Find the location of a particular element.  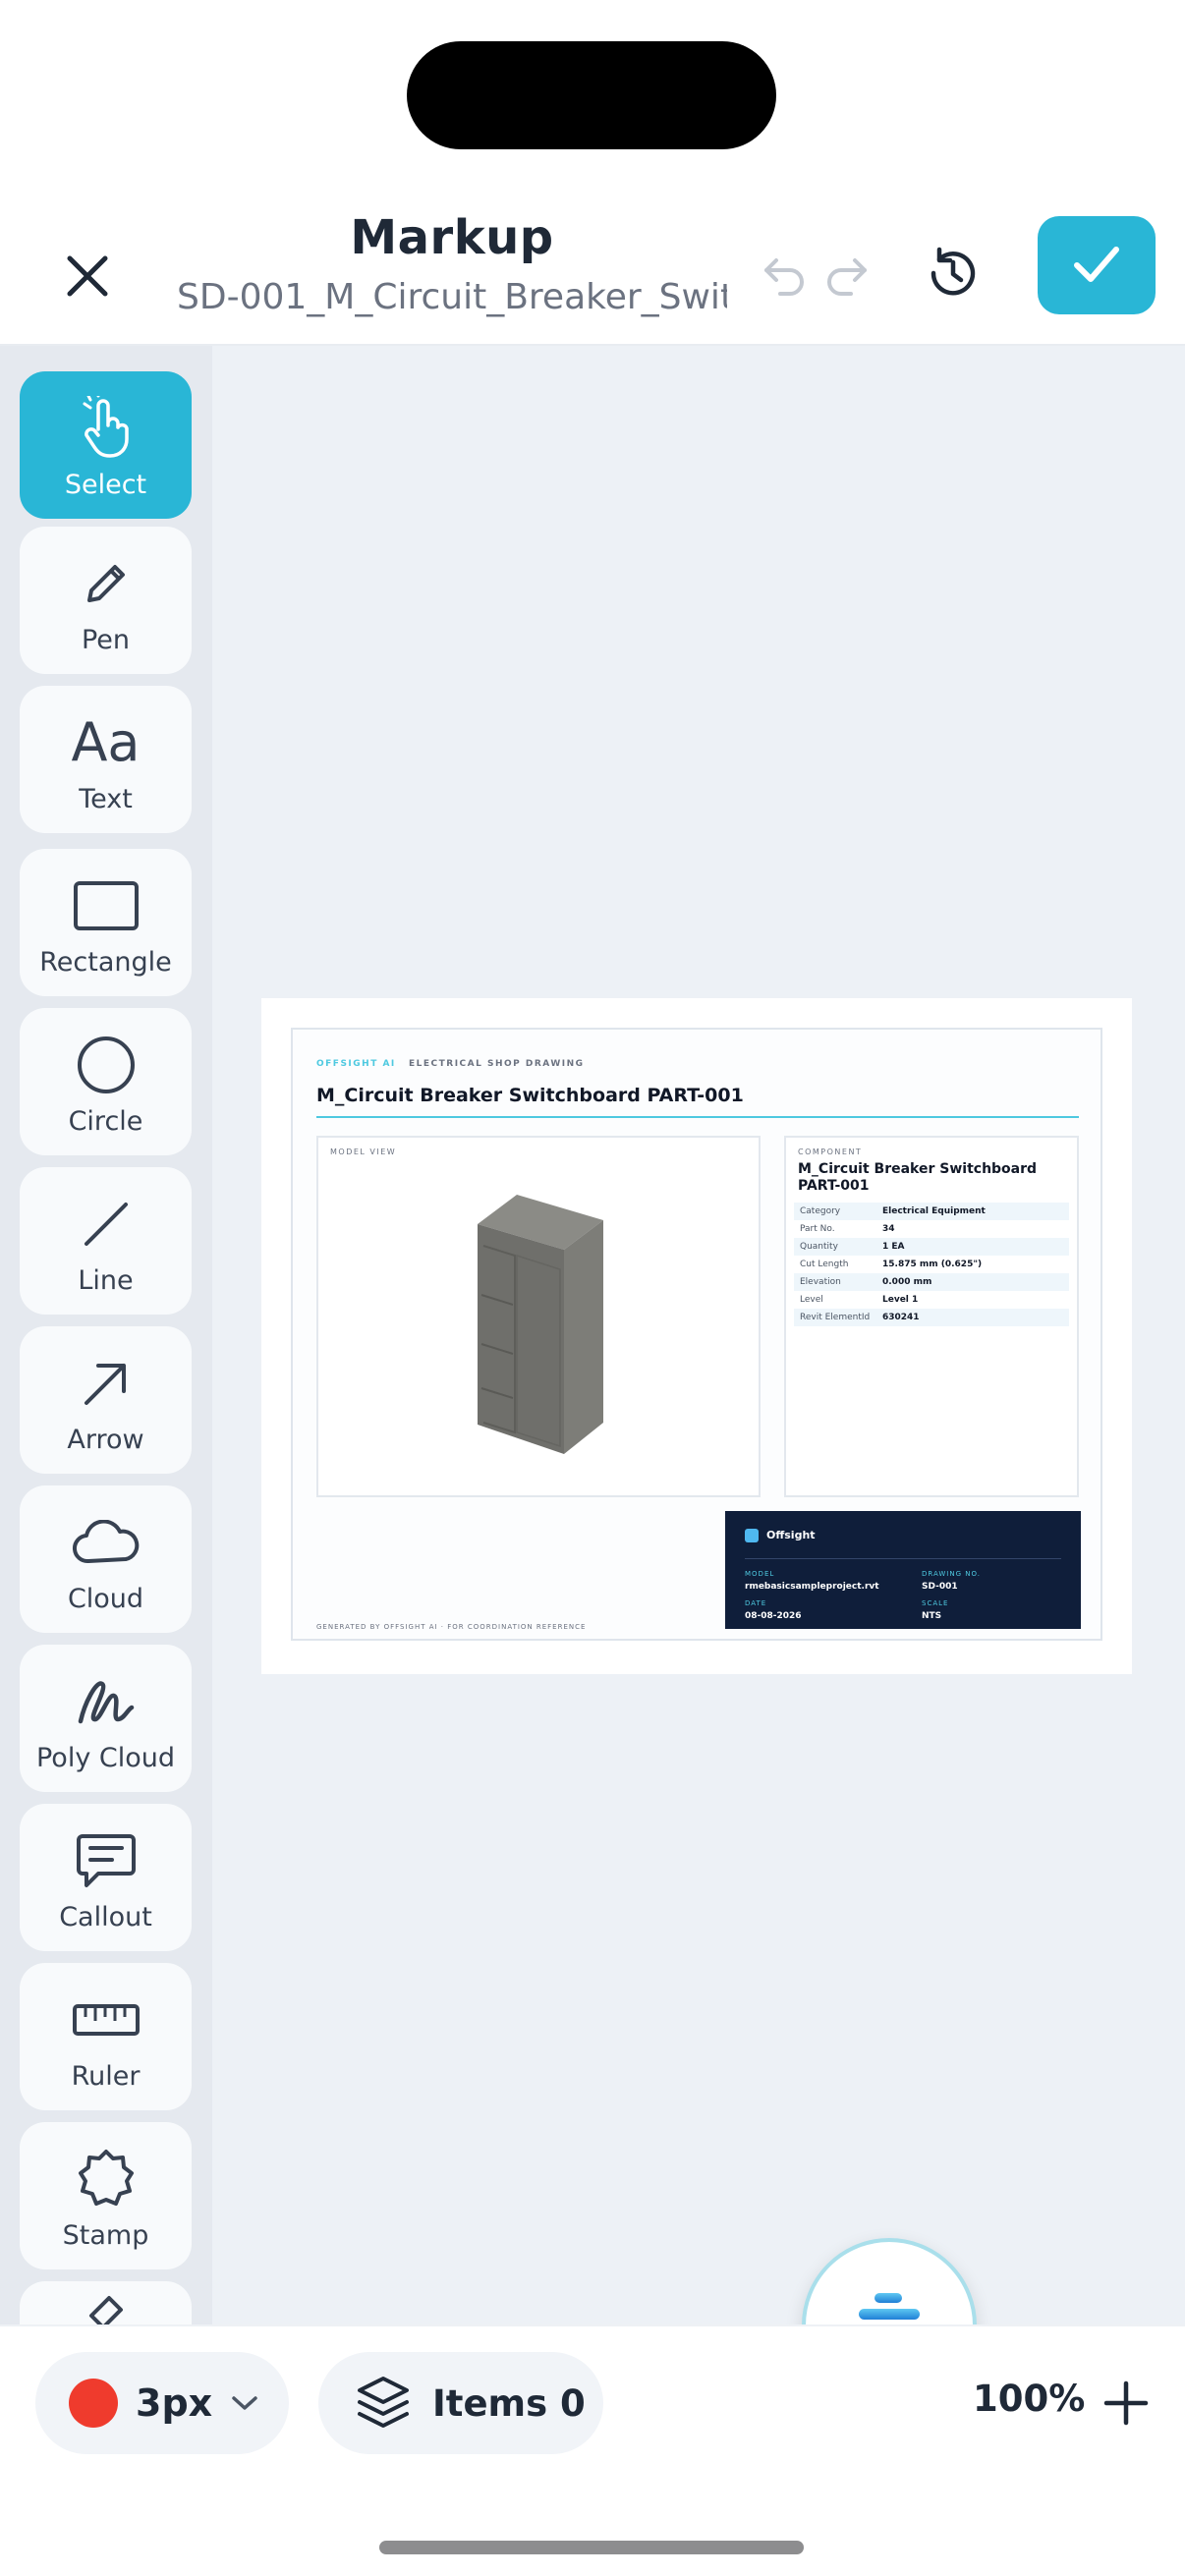

drawing-kind: ELECTRICAL SHOP DRAWING is located at coordinates (497, 1064).